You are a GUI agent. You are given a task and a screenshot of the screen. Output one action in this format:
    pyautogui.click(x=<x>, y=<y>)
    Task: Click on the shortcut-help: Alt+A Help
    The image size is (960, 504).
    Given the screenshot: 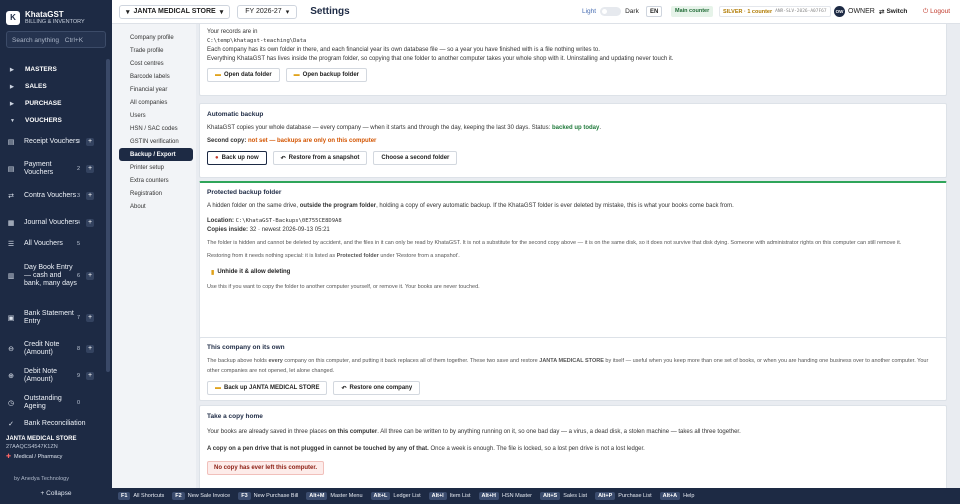 What is the action you would take?
    pyautogui.click(x=676, y=496)
    